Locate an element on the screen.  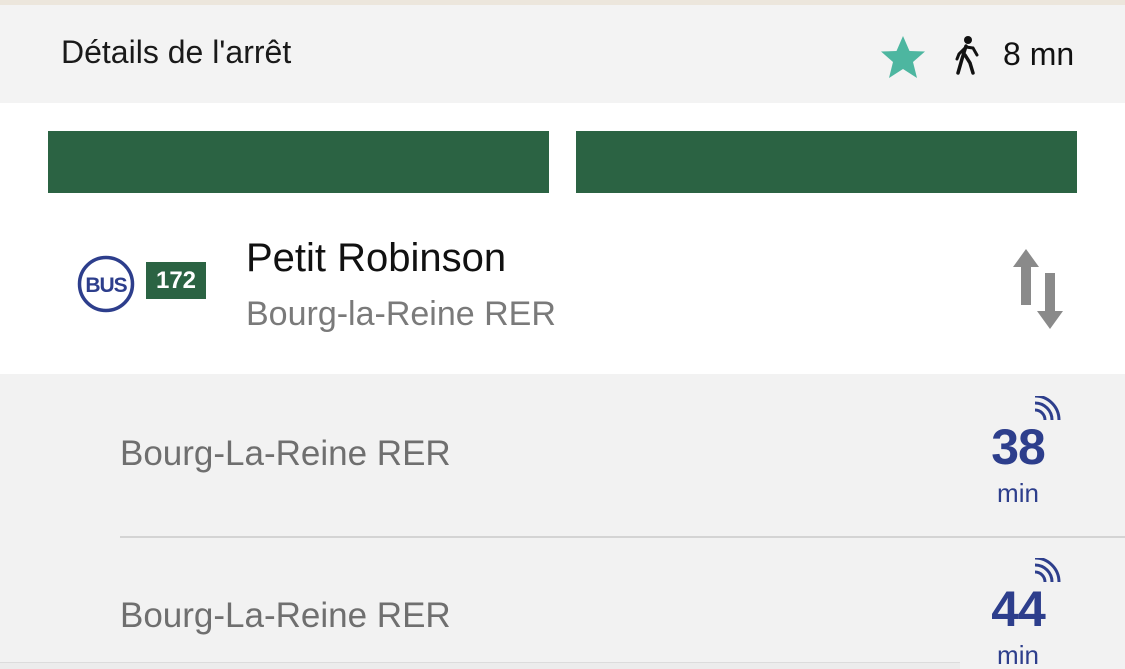
walk-time: 8 mn is located at coordinates (1039, 54).